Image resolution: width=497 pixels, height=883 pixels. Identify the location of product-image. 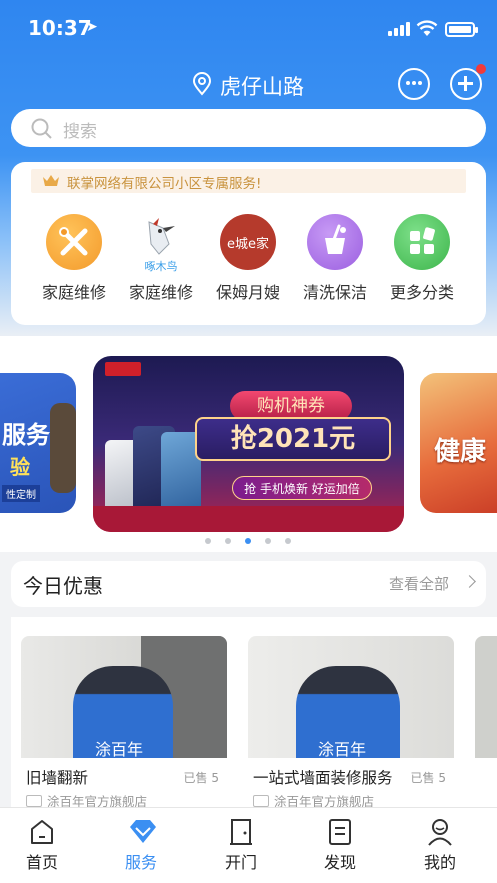
(486, 697).